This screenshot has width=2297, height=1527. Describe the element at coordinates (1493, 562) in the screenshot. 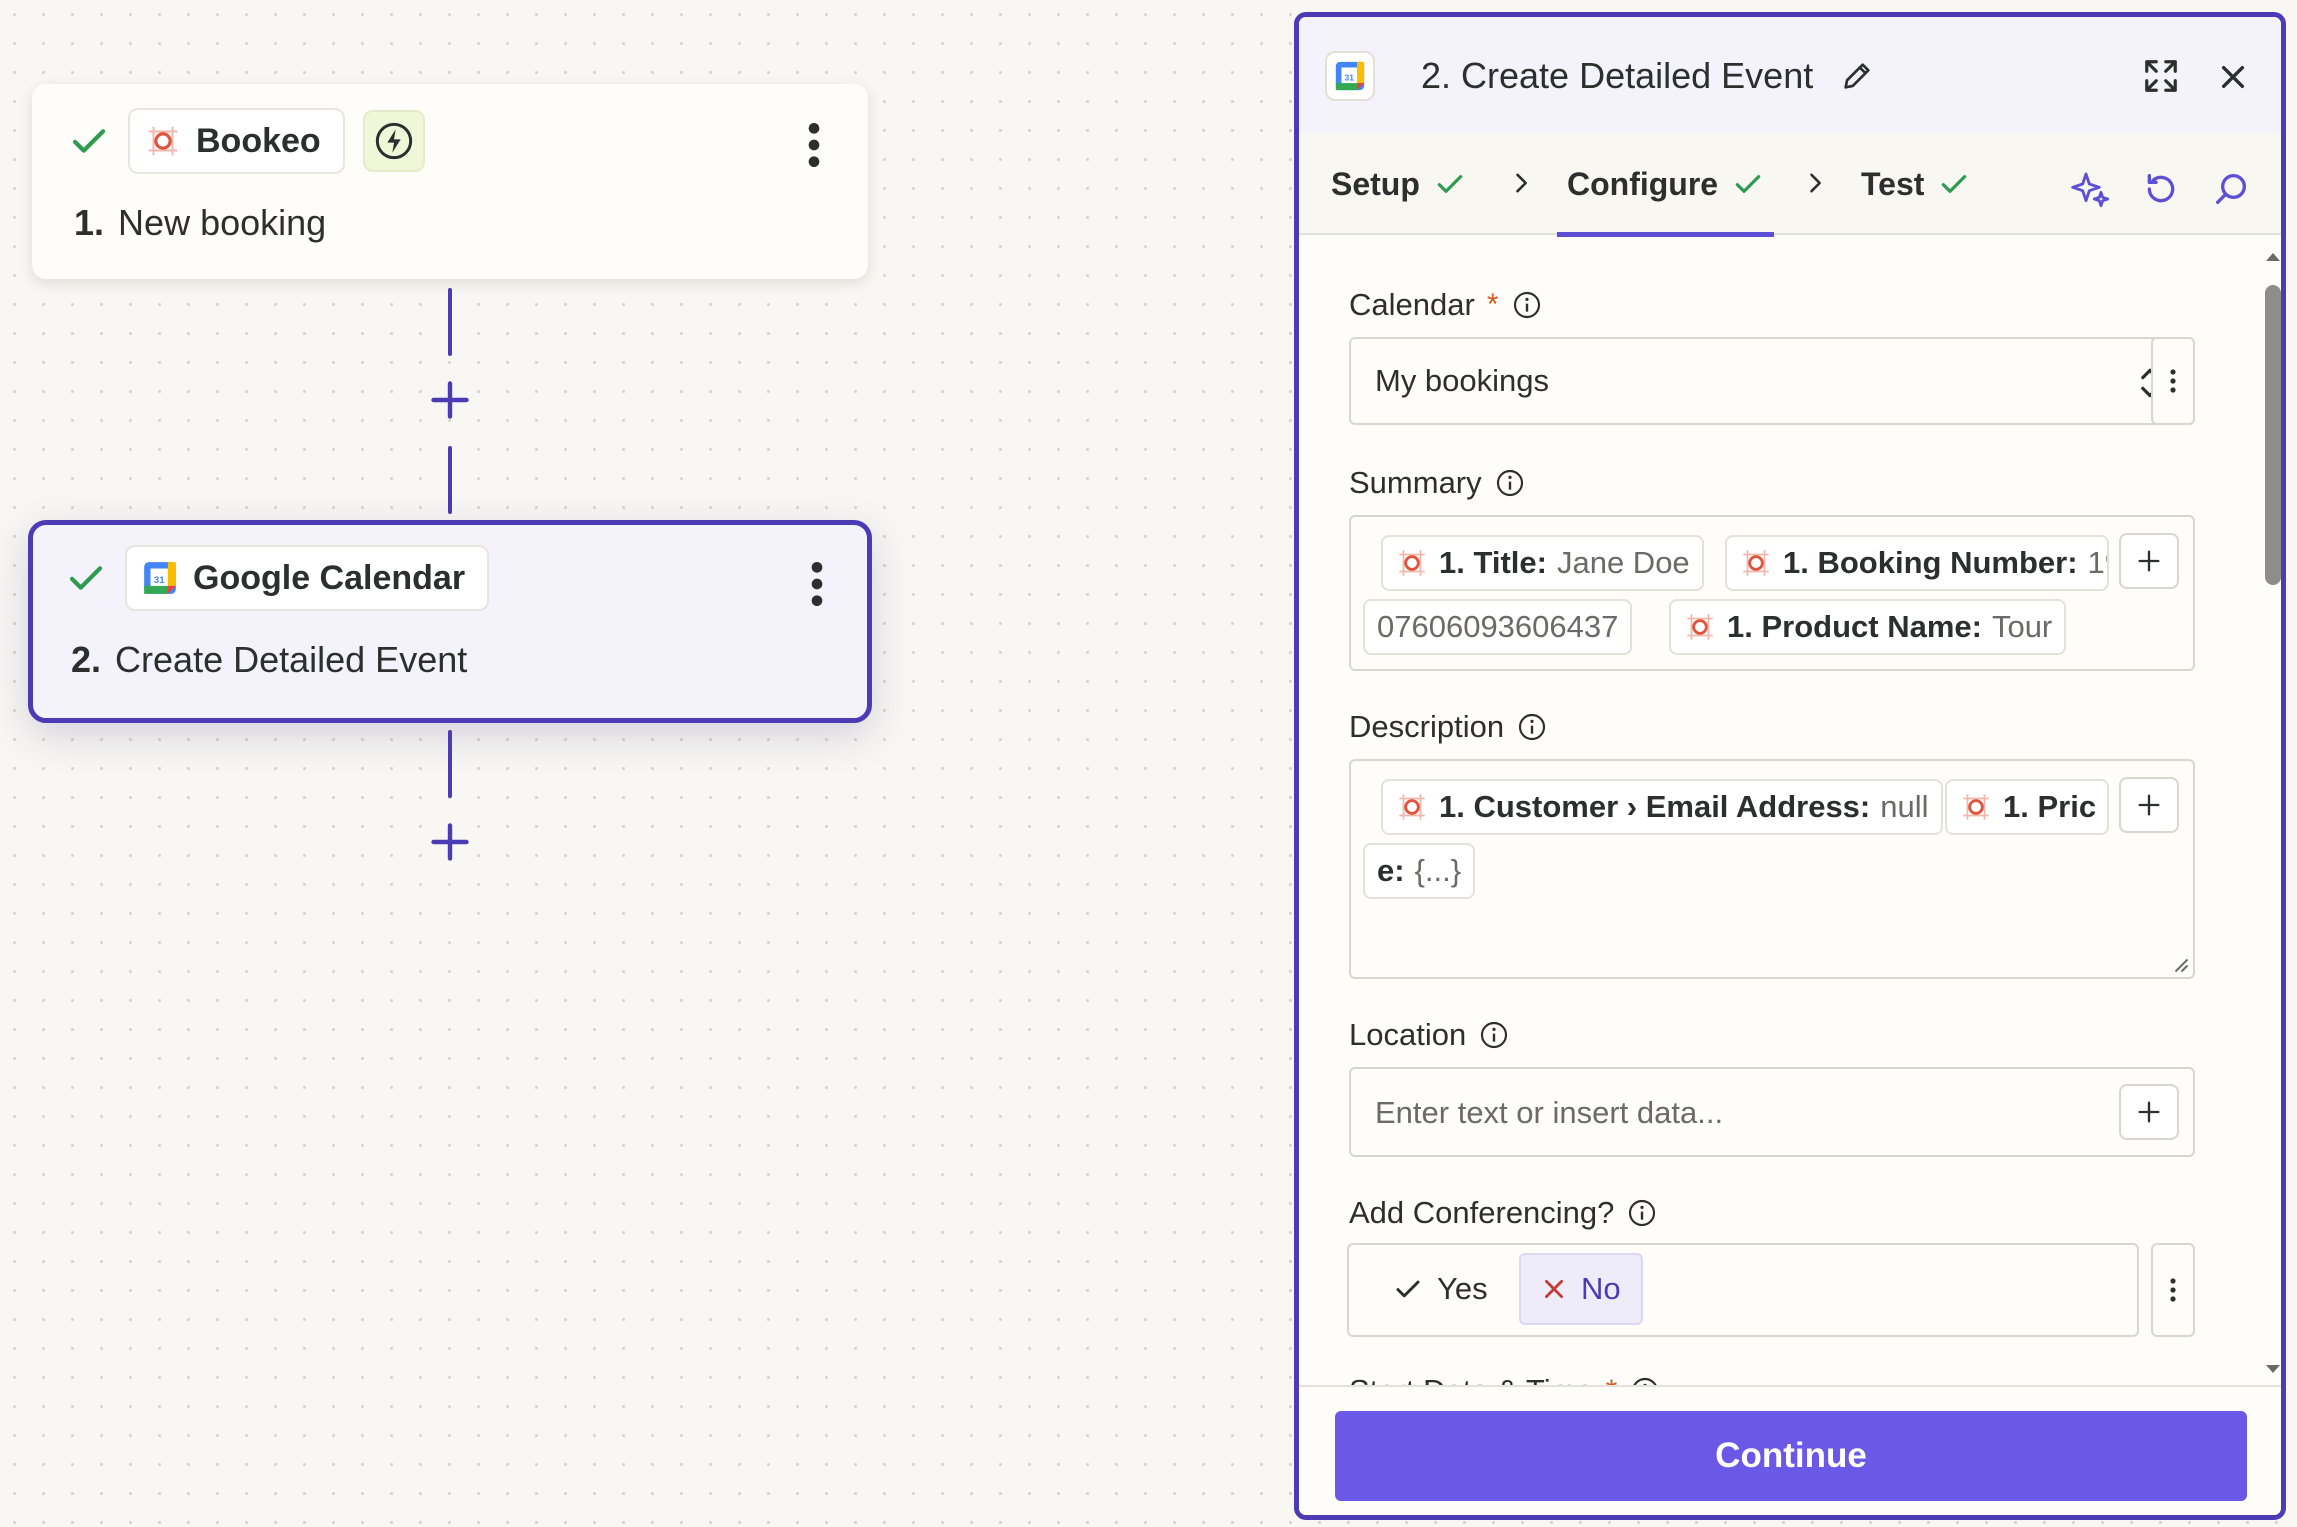

I see `token-key: 1. Title:` at that location.